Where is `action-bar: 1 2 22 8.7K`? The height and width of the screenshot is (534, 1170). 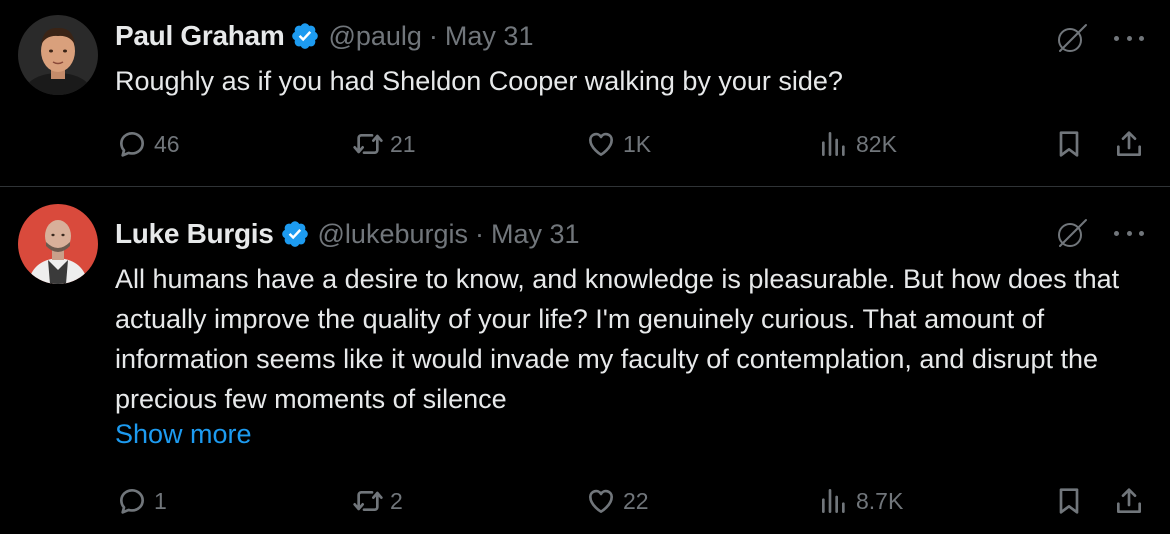 action-bar: 1 2 22 8.7K is located at coordinates (585, 501).